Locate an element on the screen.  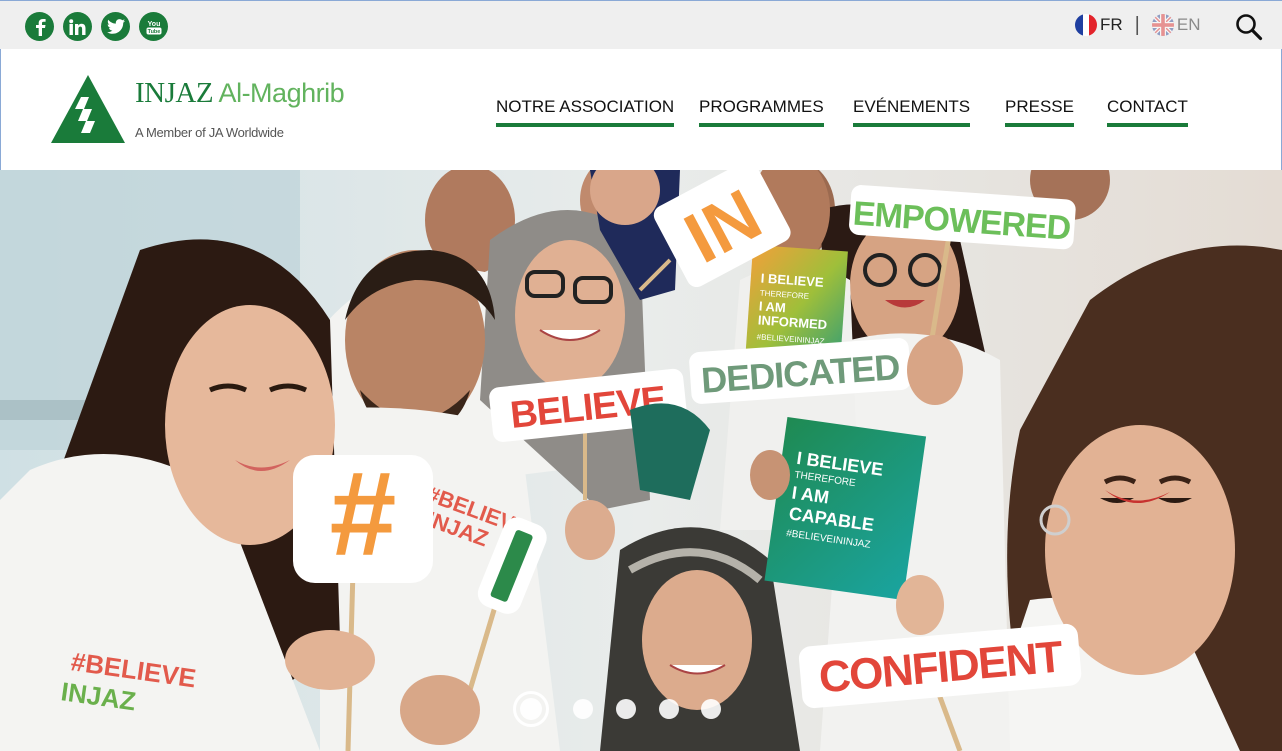
svg-text: Tube is located at coordinates (153, 32).